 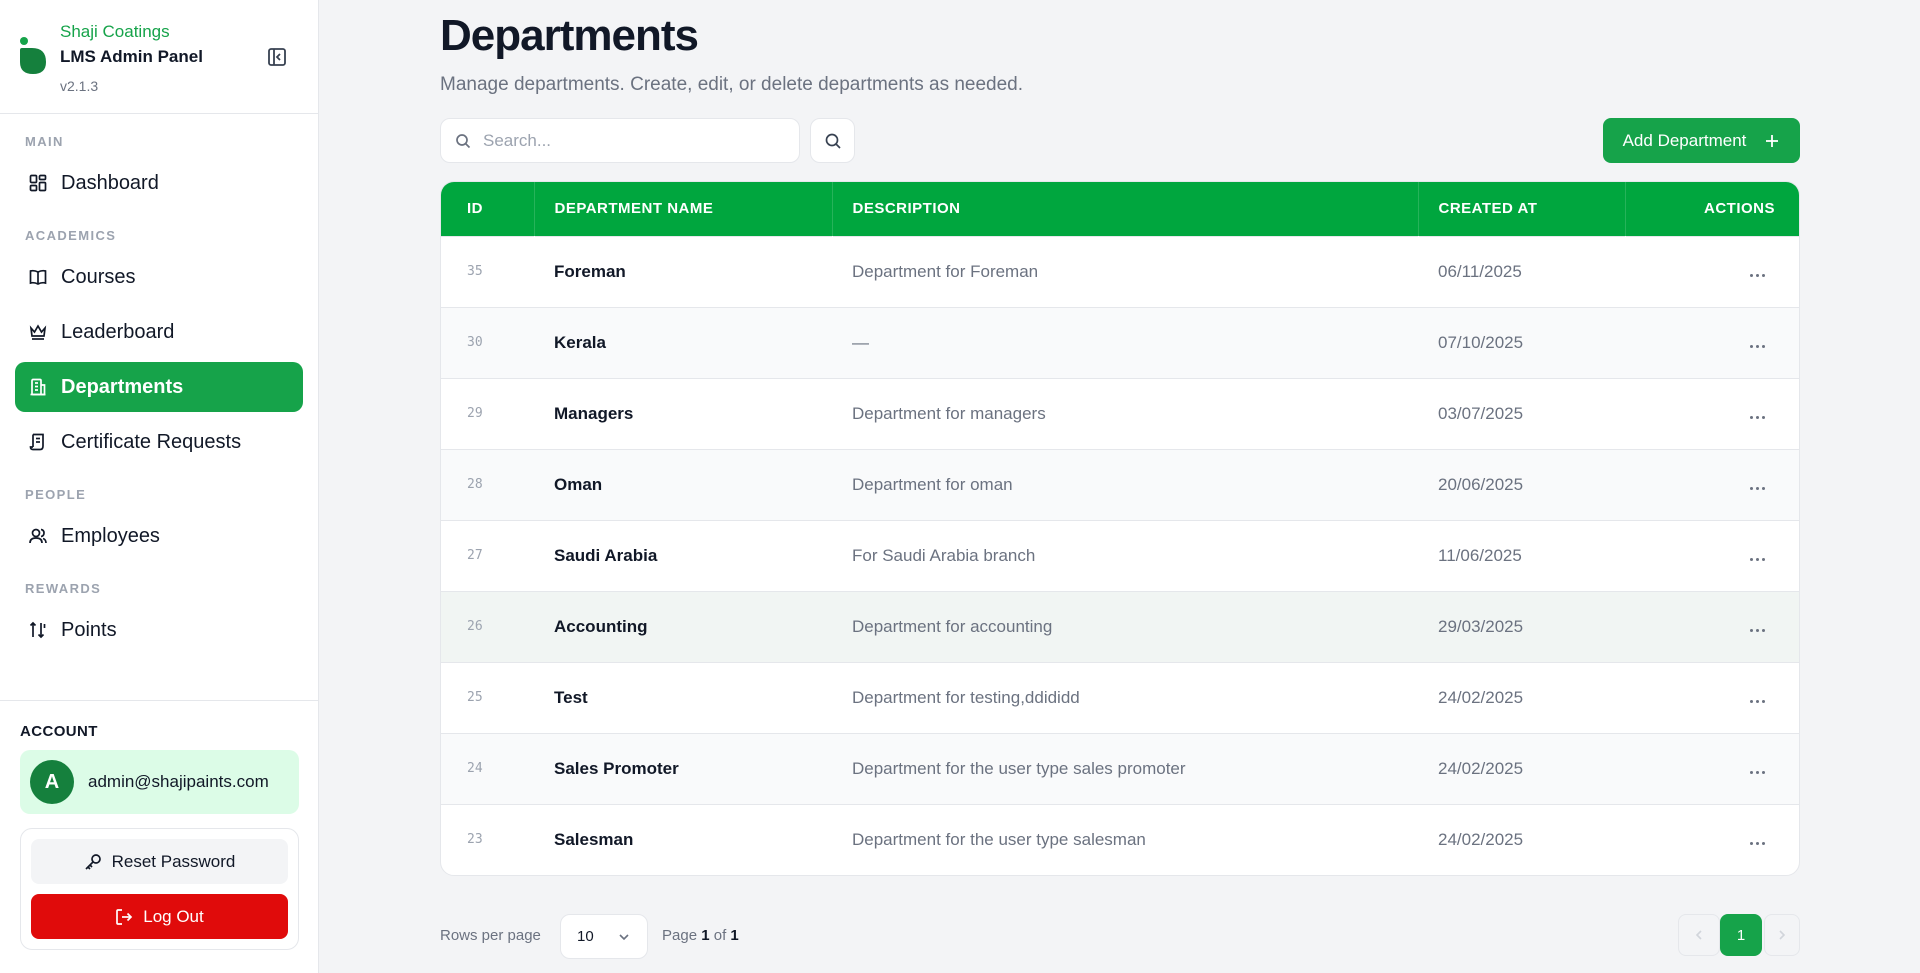 I want to click on sidebar-item-certificate-requests: Certificate Requests, so click(x=159, y=442).